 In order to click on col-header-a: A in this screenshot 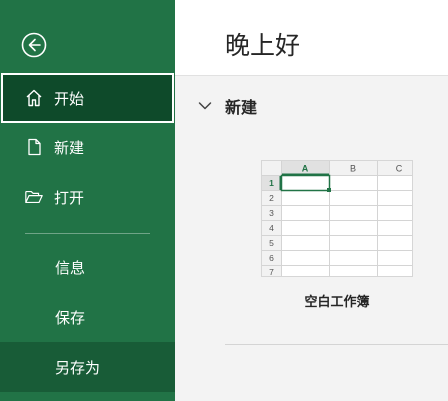, I will do `click(305, 169)`.